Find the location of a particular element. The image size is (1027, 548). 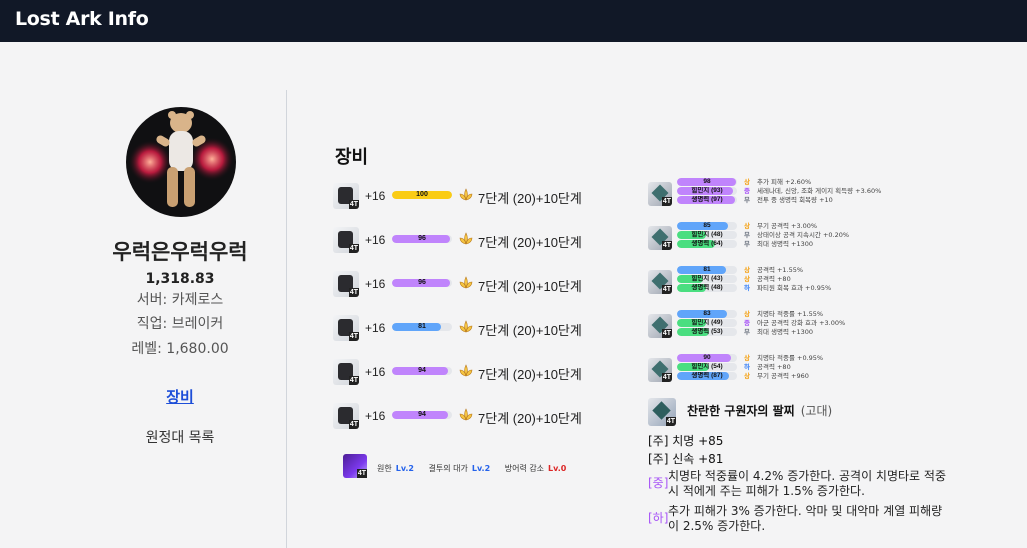

equipment-section-title: 장비 is located at coordinates (352, 157).